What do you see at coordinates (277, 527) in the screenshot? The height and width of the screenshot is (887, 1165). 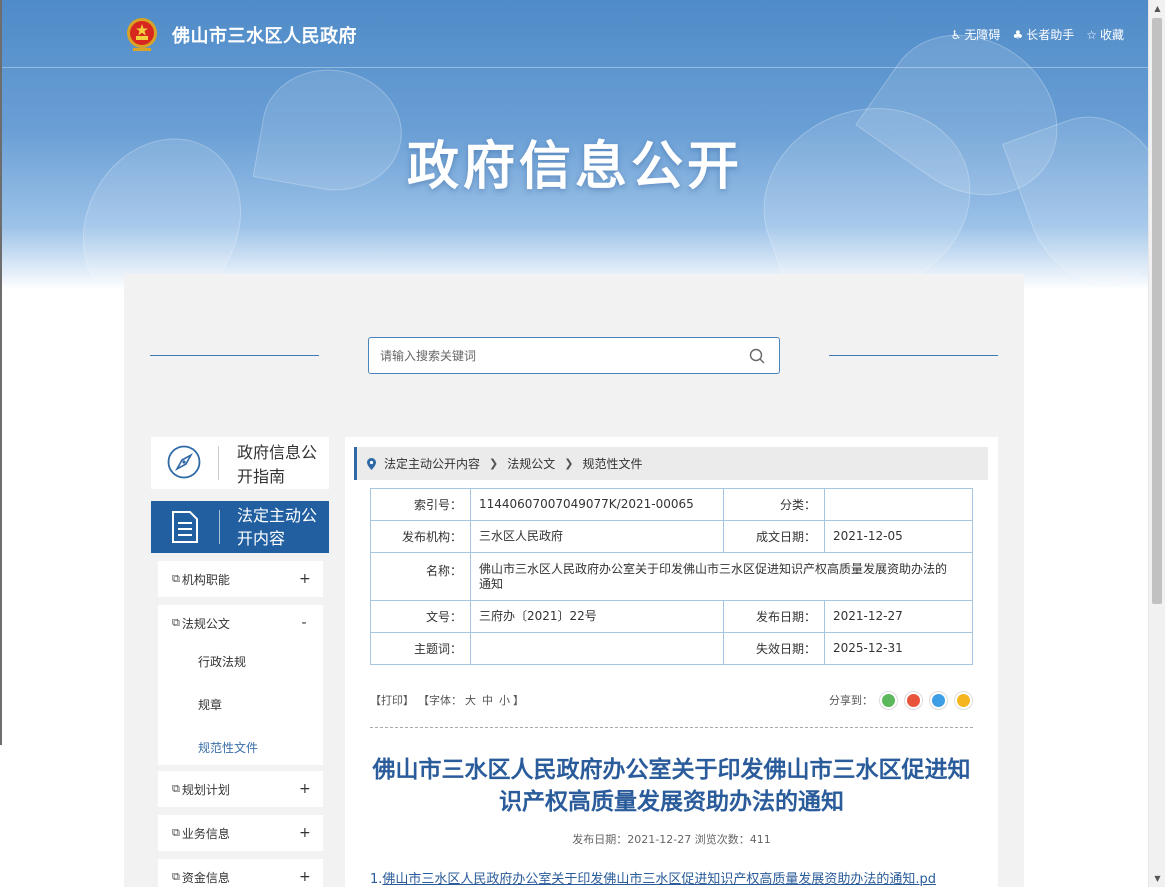 I see `active-section-label: 法定主动公开内容` at bounding box center [277, 527].